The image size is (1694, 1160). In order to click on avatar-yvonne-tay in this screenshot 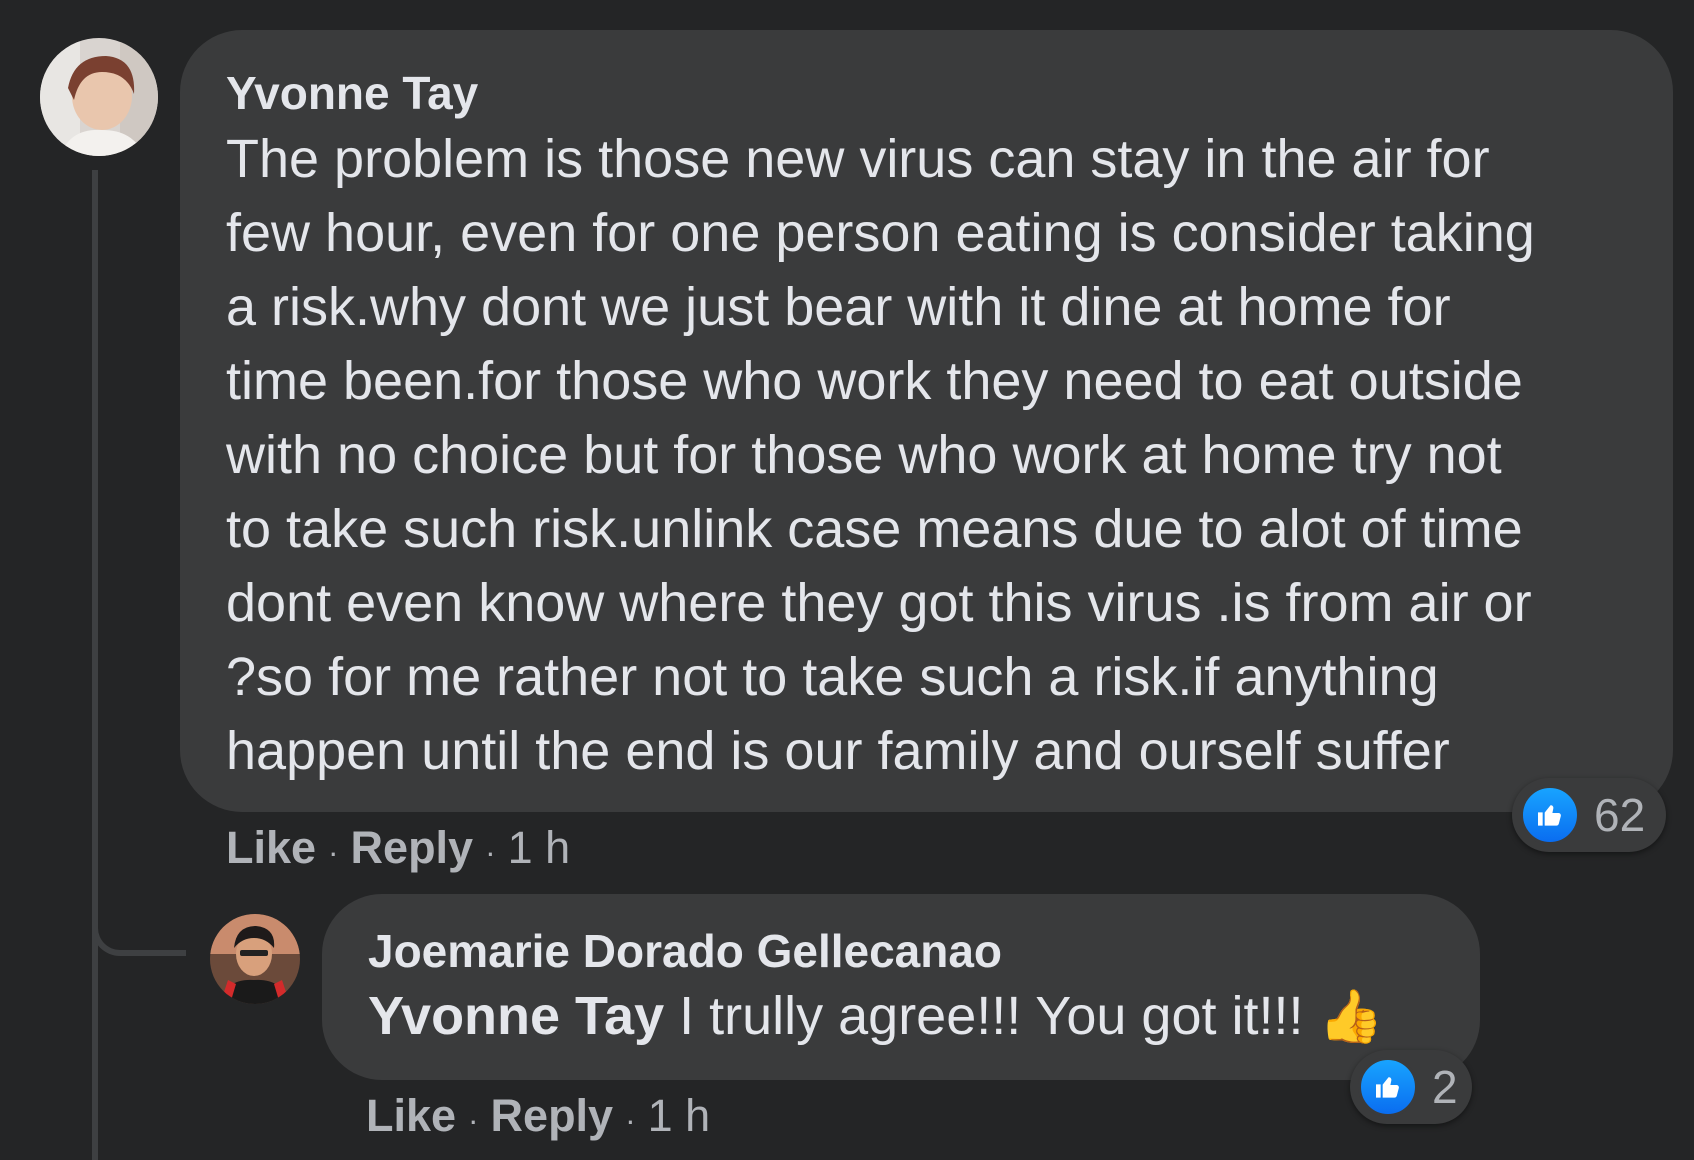, I will do `click(99, 97)`.